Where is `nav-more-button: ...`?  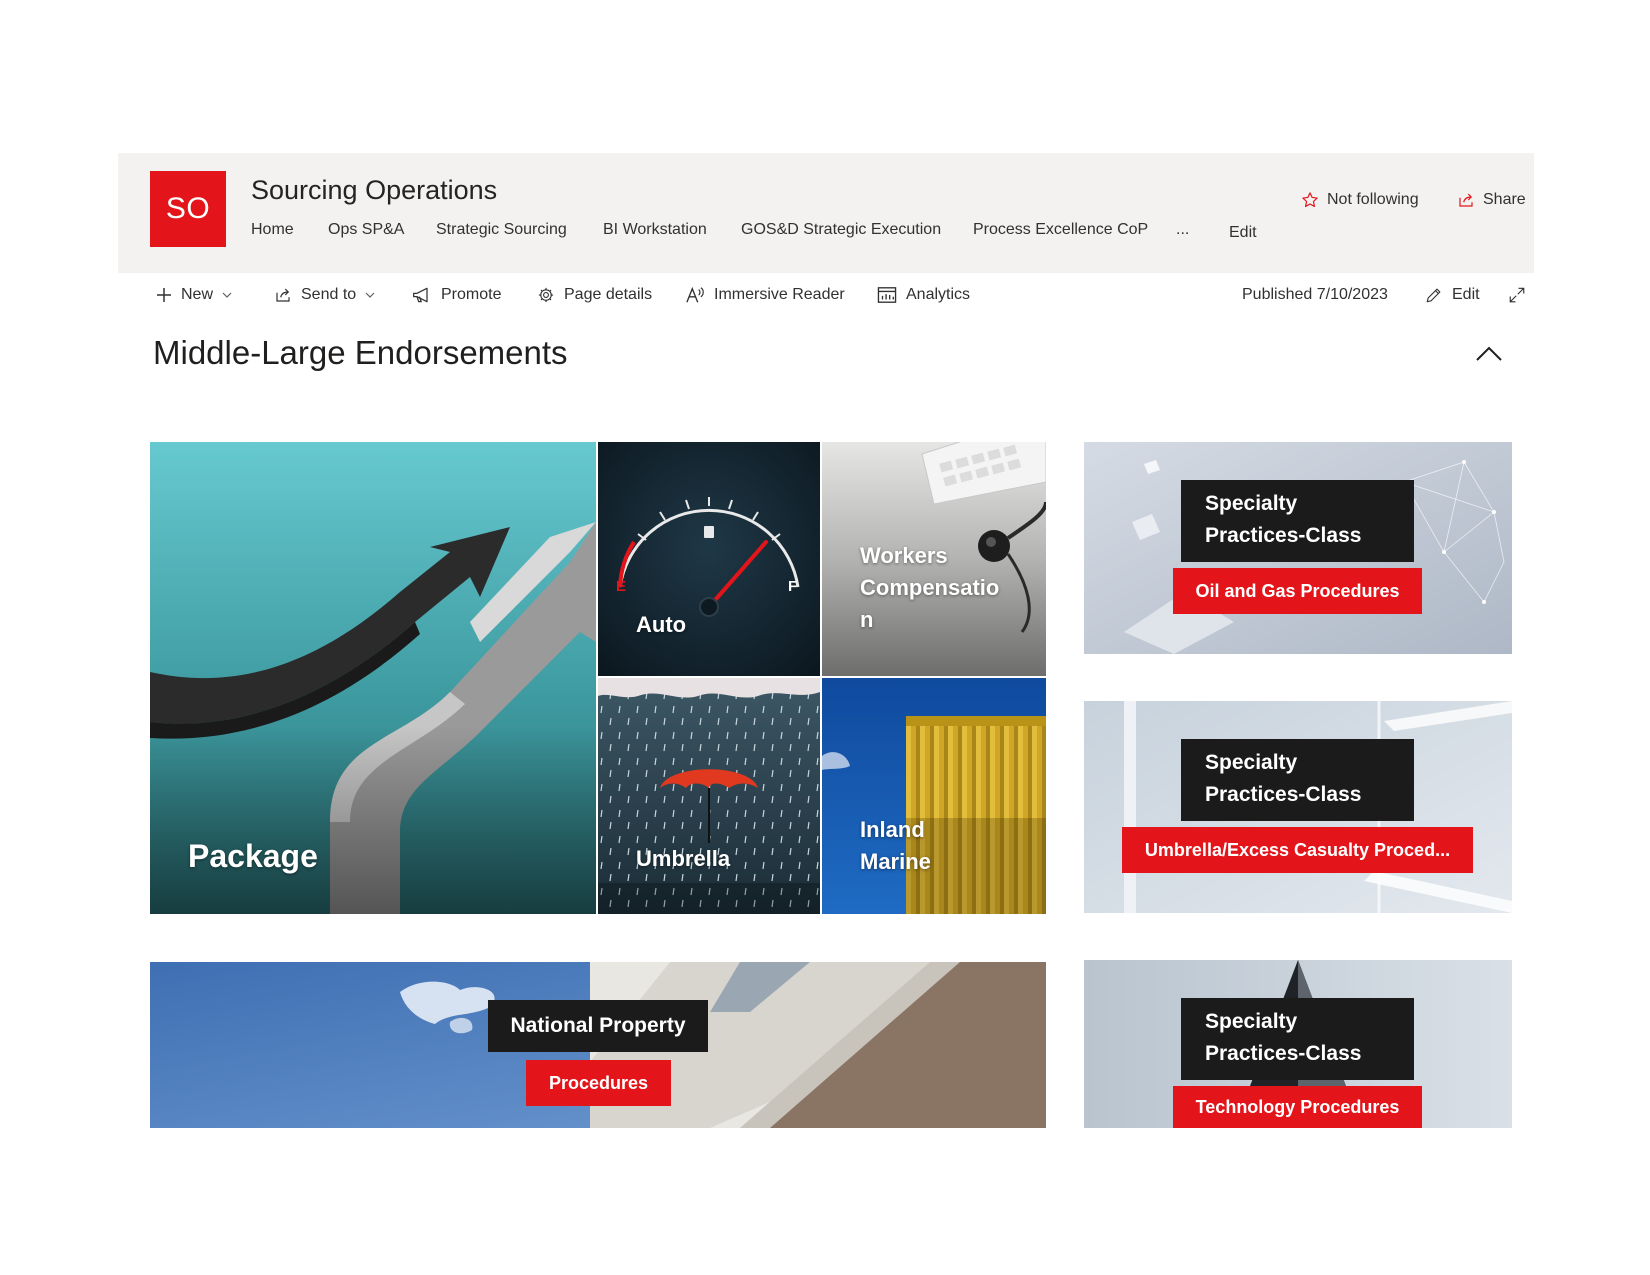 nav-more-button: ... is located at coordinates (1182, 230).